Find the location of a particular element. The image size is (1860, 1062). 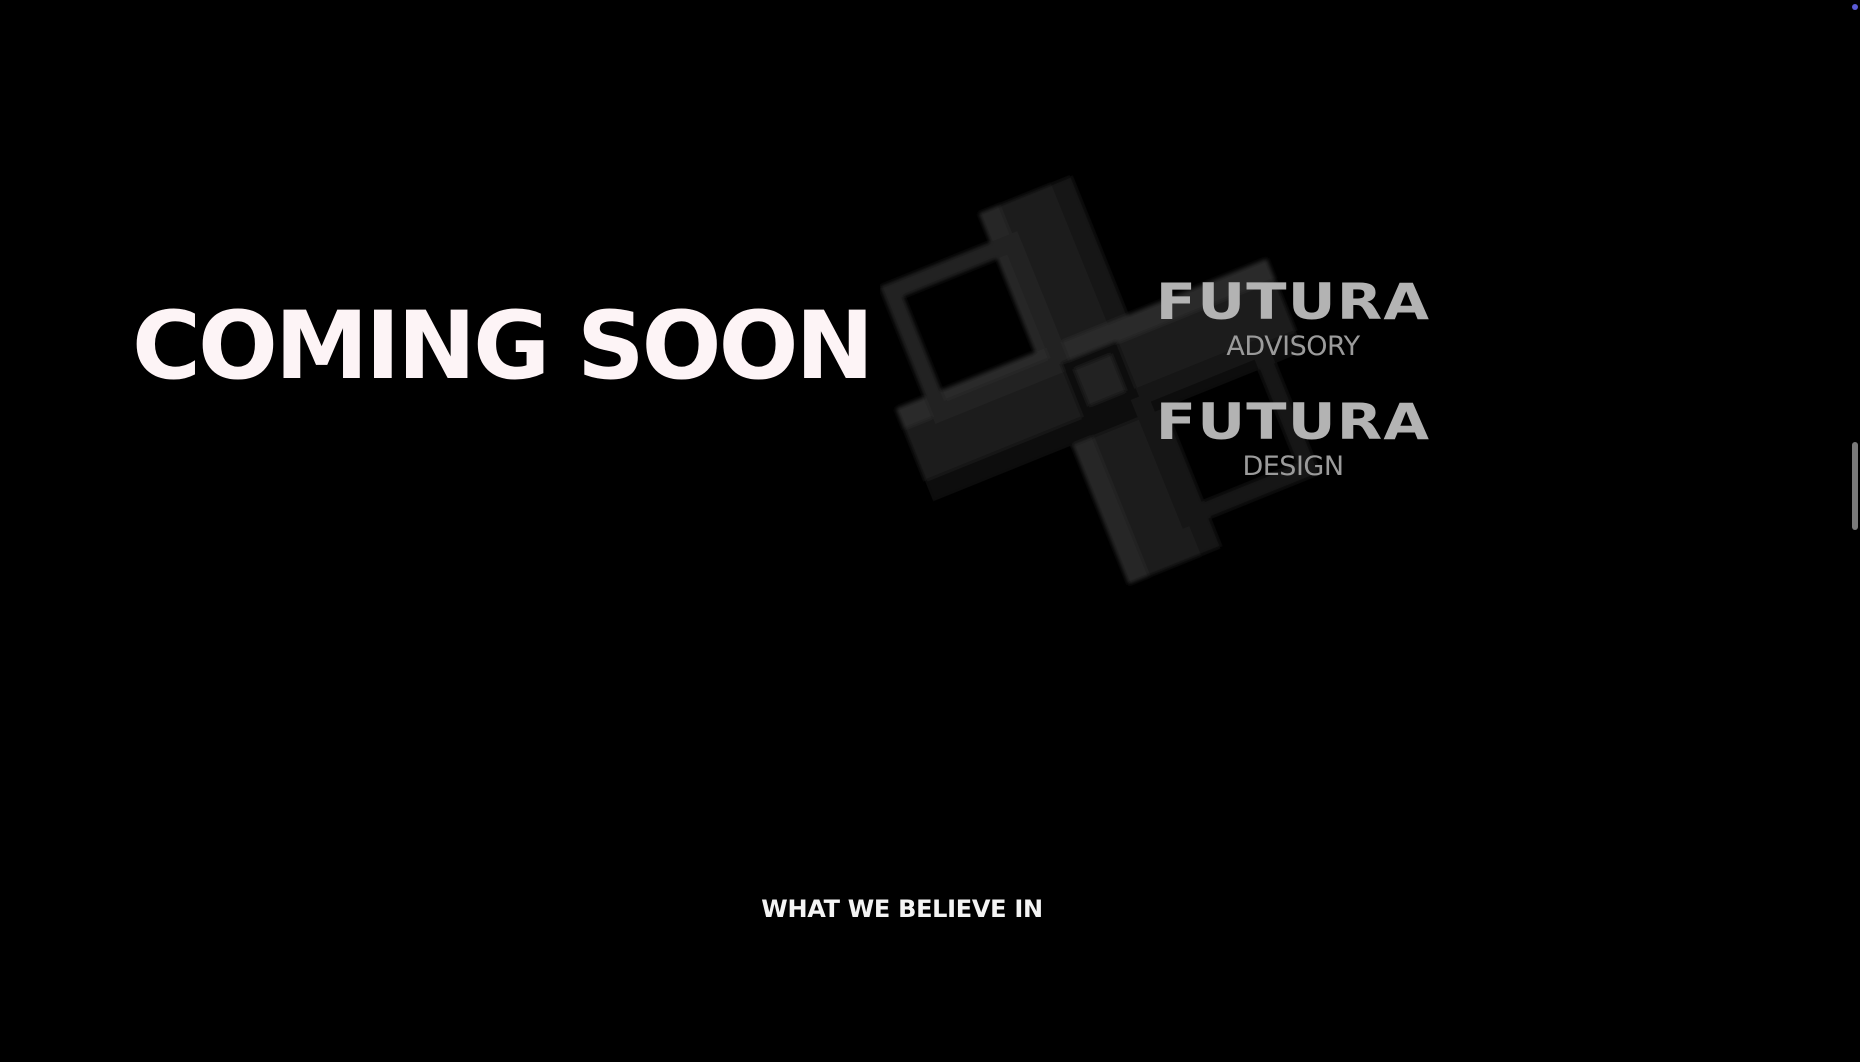

what-we-believe-in-heading: WHAT WE BELIEVE IN is located at coordinates (902, 909).